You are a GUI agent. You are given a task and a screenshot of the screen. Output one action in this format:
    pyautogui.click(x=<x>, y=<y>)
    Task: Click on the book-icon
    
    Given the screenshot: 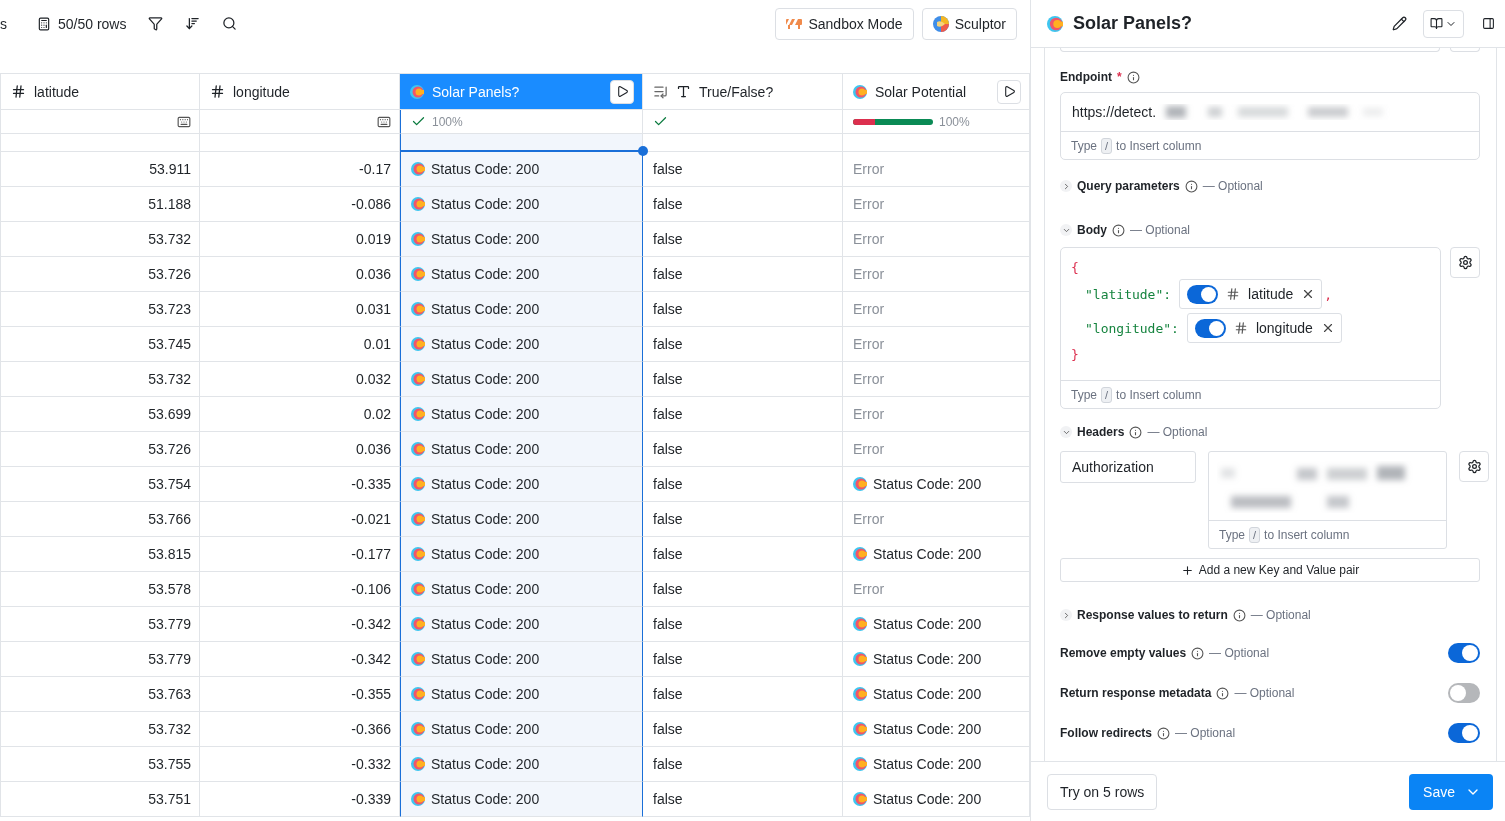 What is the action you would take?
    pyautogui.click(x=1436, y=23)
    